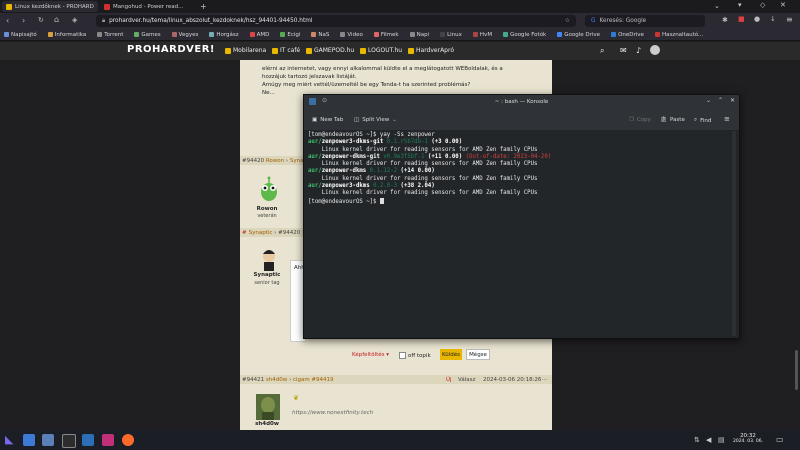  I want to click on bookmark-item: Torrent, so click(110, 35).